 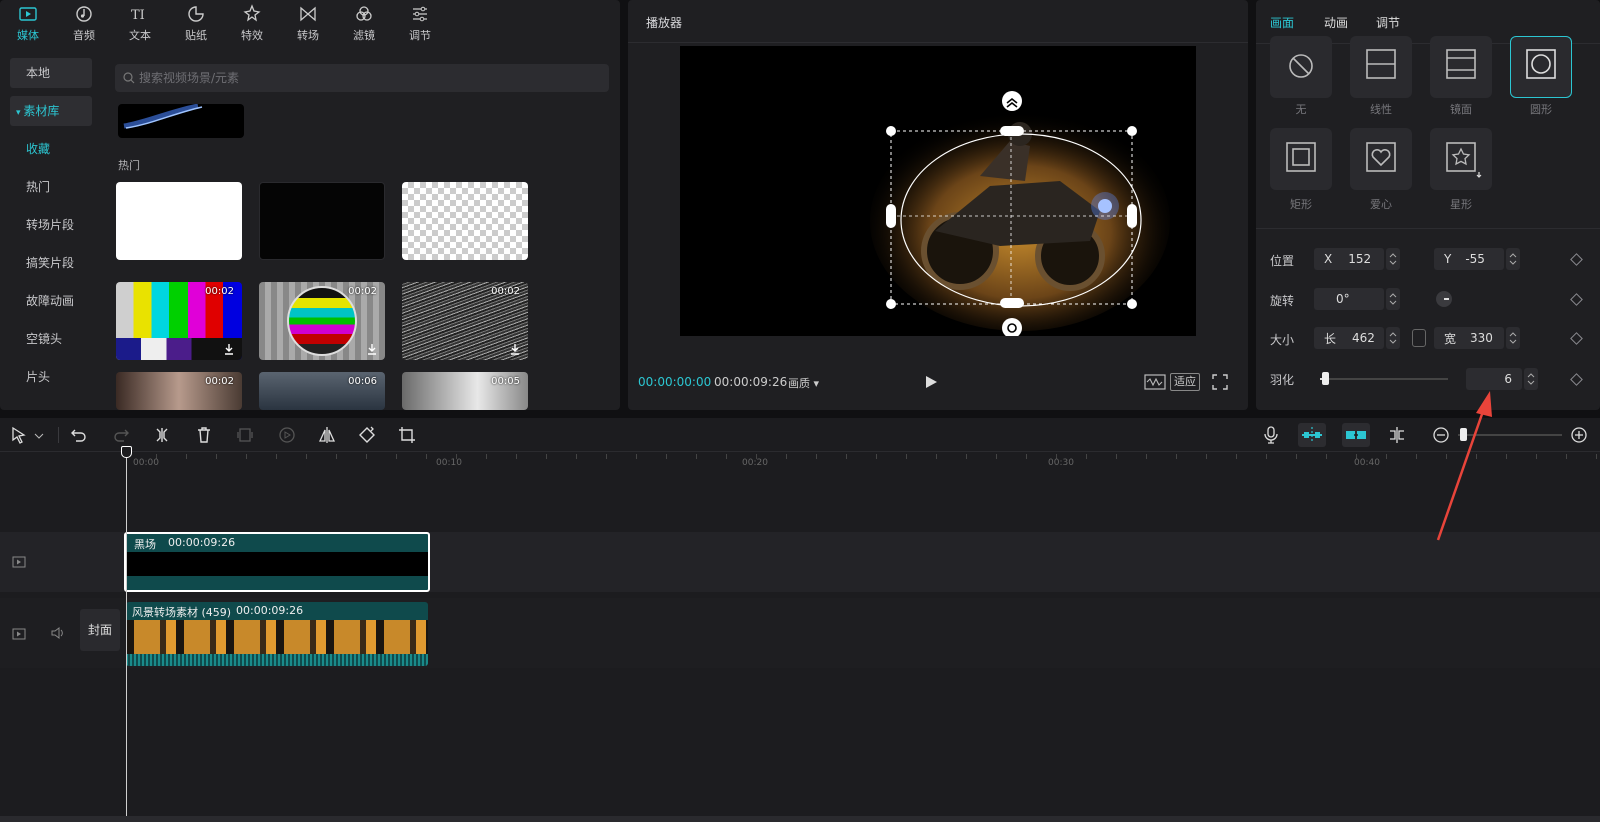 What do you see at coordinates (465, 321) in the screenshot?
I see `media-thumb-noise: 00:02` at bounding box center [465, 321].